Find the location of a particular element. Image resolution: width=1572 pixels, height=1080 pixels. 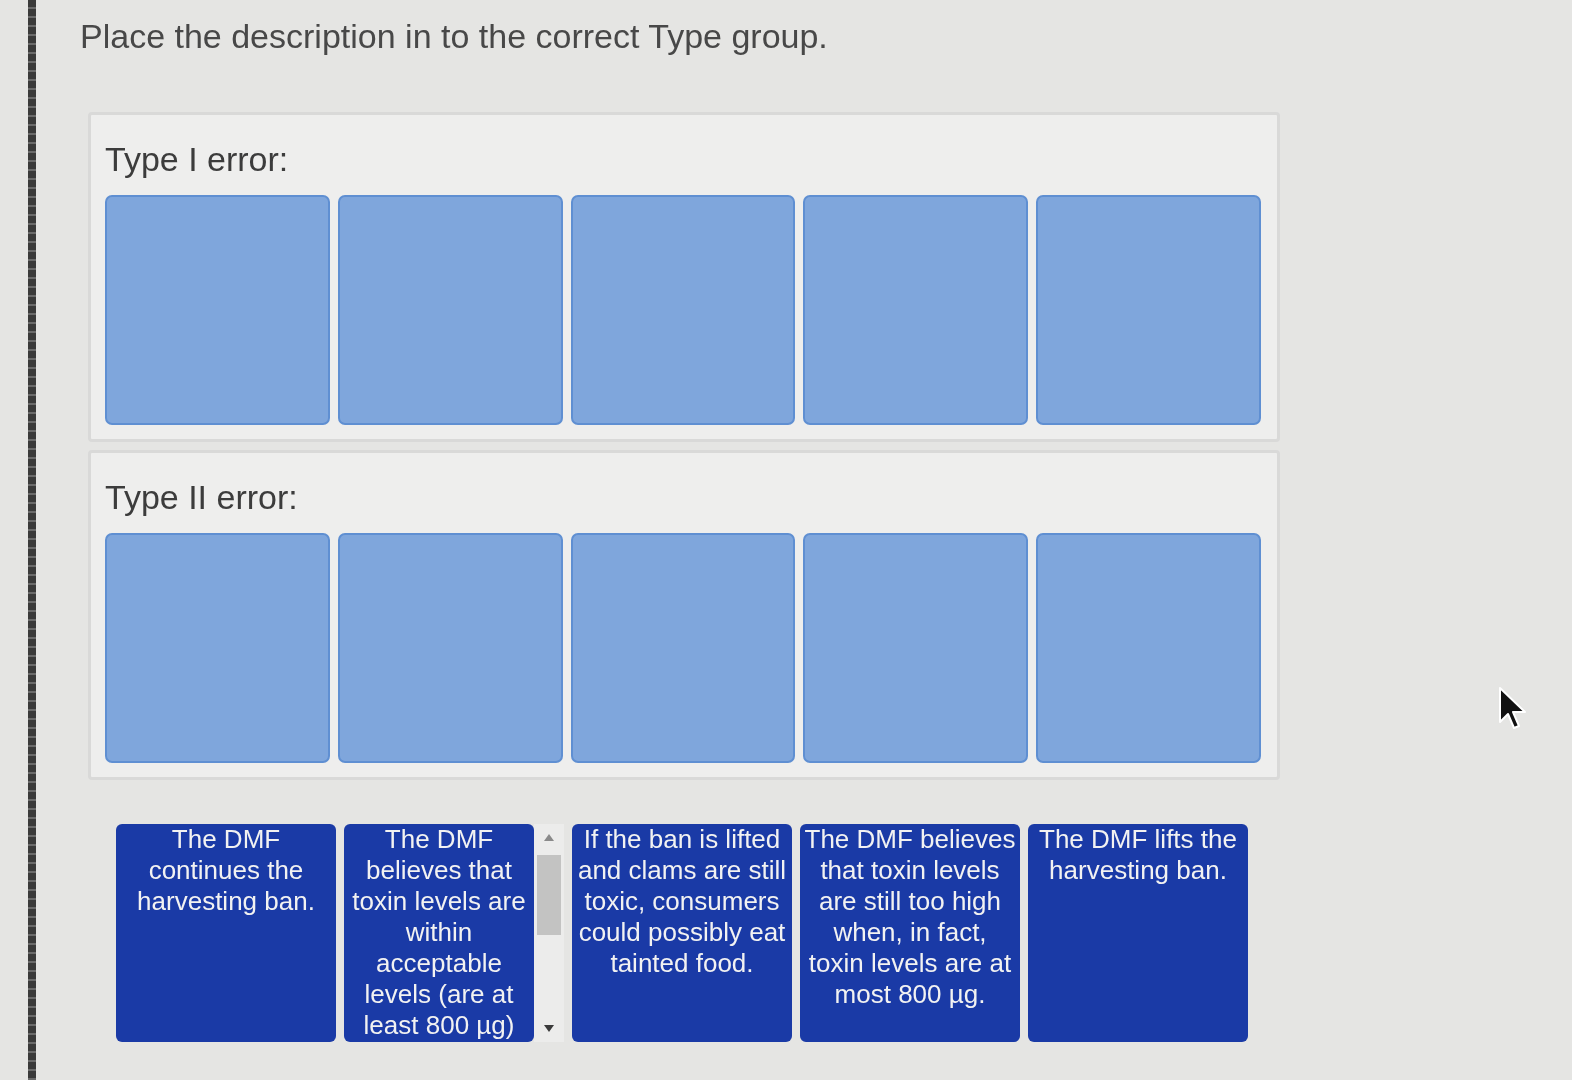

group-label: Type II error: is located at coordinates (201, 497).